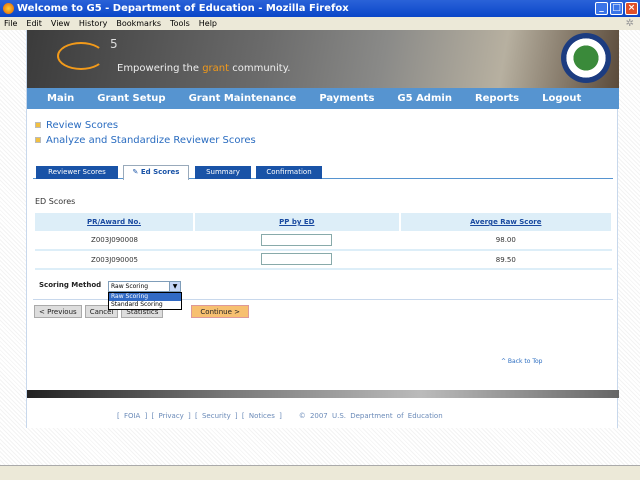 The image size is (640, 480). I want to click on average-score: 98.00, so click(505, 241).